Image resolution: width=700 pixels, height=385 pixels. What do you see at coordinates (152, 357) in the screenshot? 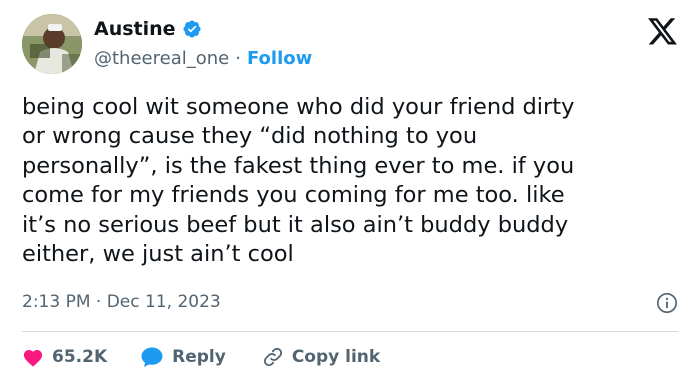
I see `reply-bubble-icon` at bounding box center [152, 357].